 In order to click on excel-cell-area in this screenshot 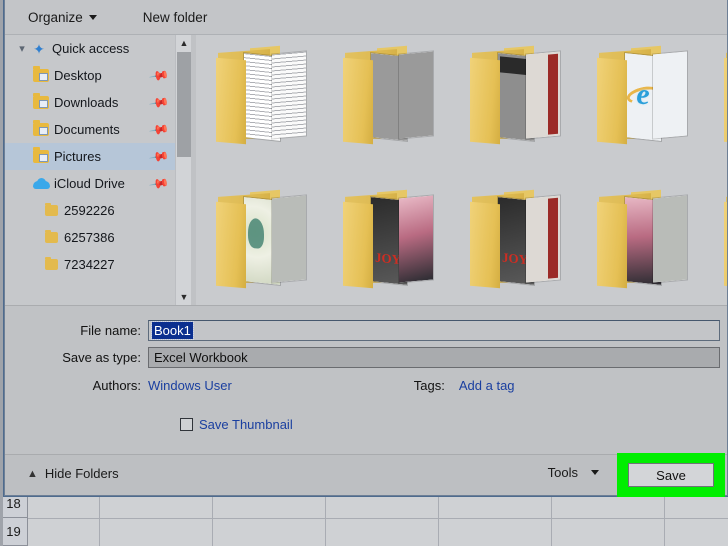, I will do `click(378, 518)`.